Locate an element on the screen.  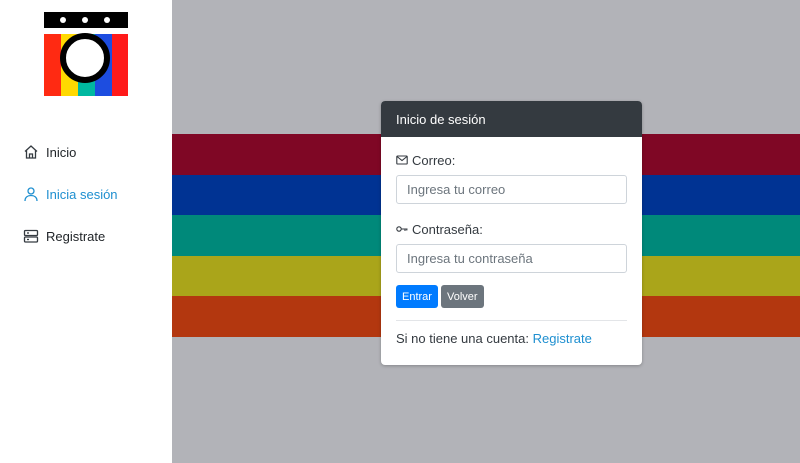
register-prompt: Si no tiene una cuenta: Registrate is located at coordinates (511, 338).